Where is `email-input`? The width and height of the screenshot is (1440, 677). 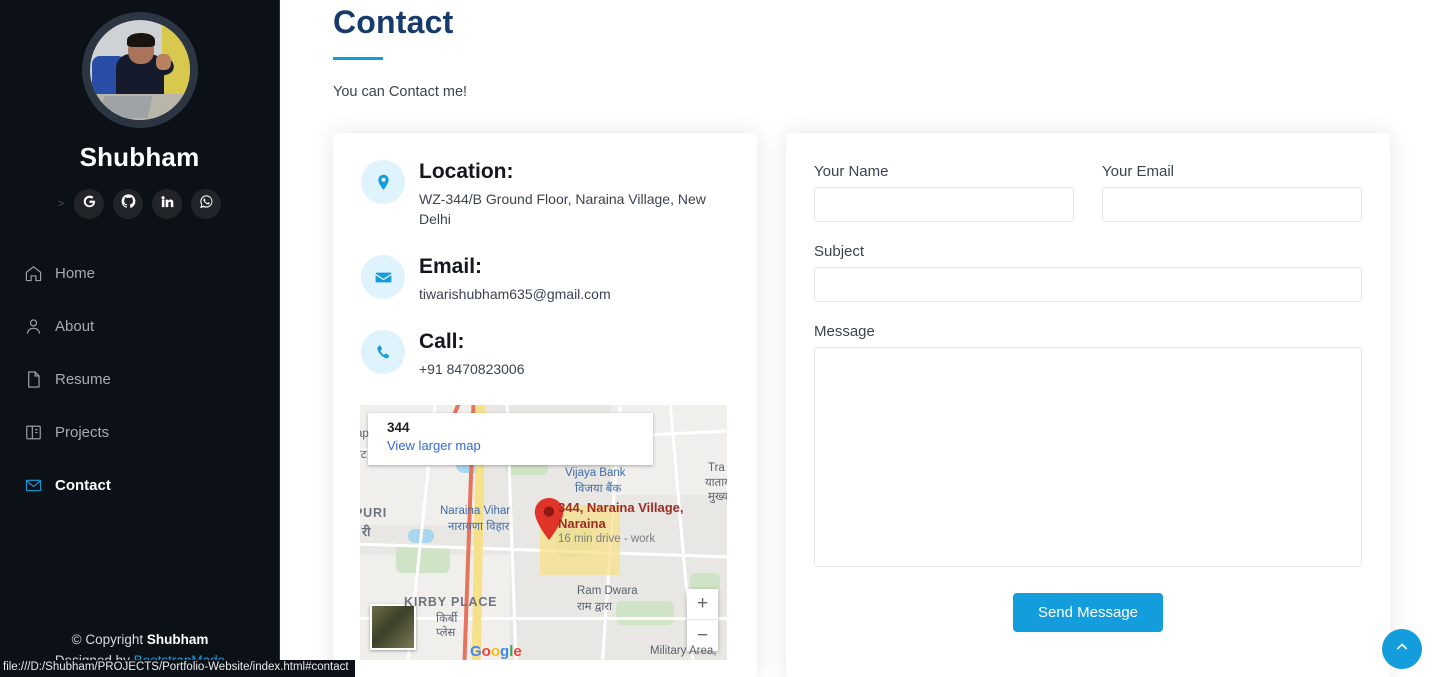 email-input is located at coordinates (1232, 204).